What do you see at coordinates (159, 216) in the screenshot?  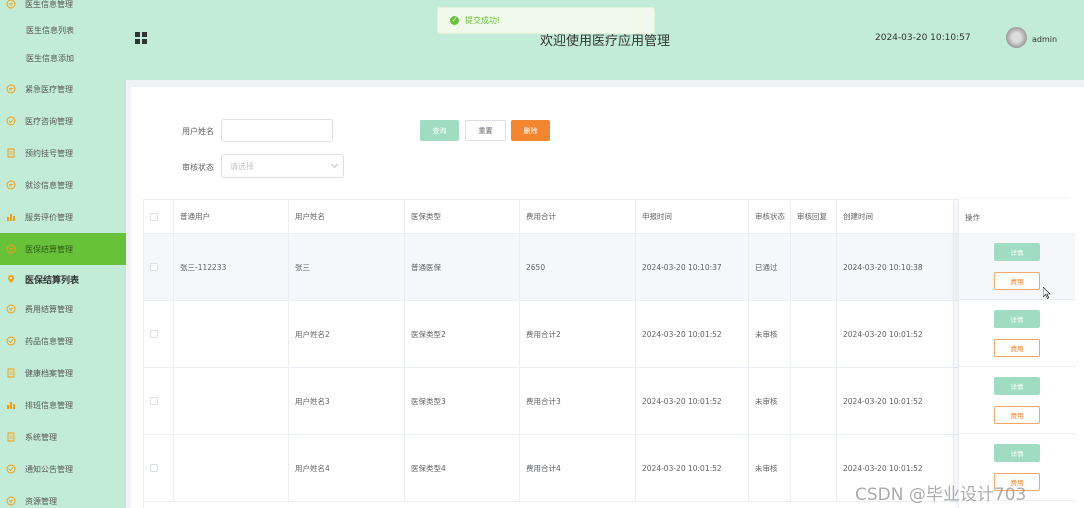 I see `select-all-cell` at bounding box center [159, 216].